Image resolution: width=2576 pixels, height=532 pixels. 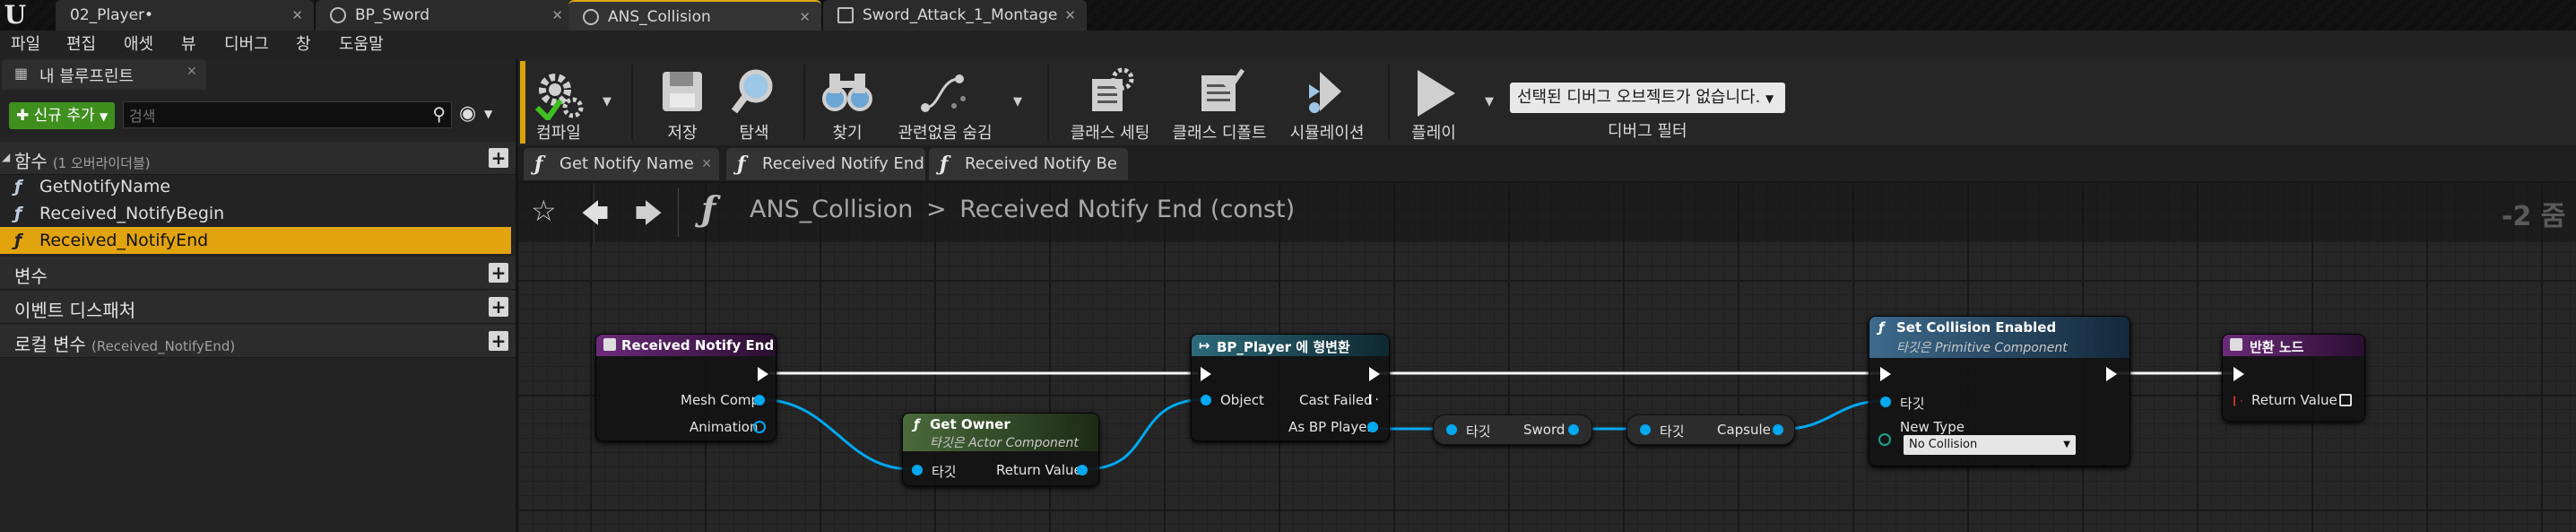 I want to click on back-arrow-icon: 🡄, so click(x=595, y=217).